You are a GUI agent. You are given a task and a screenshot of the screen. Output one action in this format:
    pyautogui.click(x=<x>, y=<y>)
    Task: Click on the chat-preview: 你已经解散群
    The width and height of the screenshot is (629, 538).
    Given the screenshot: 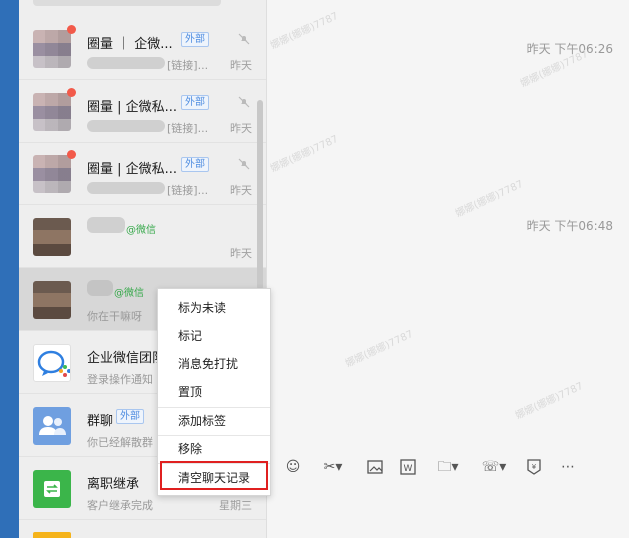 What is the action you would take?
    pyautogui.click(x=120, y=442)
    